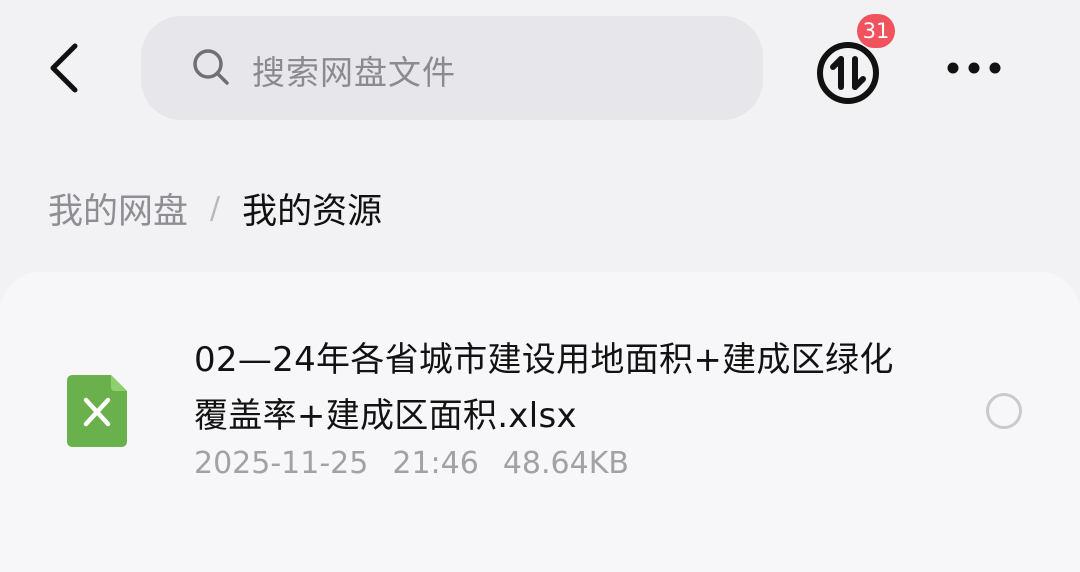  I want to click on file-size: 48.64KB, so click(565, 463).